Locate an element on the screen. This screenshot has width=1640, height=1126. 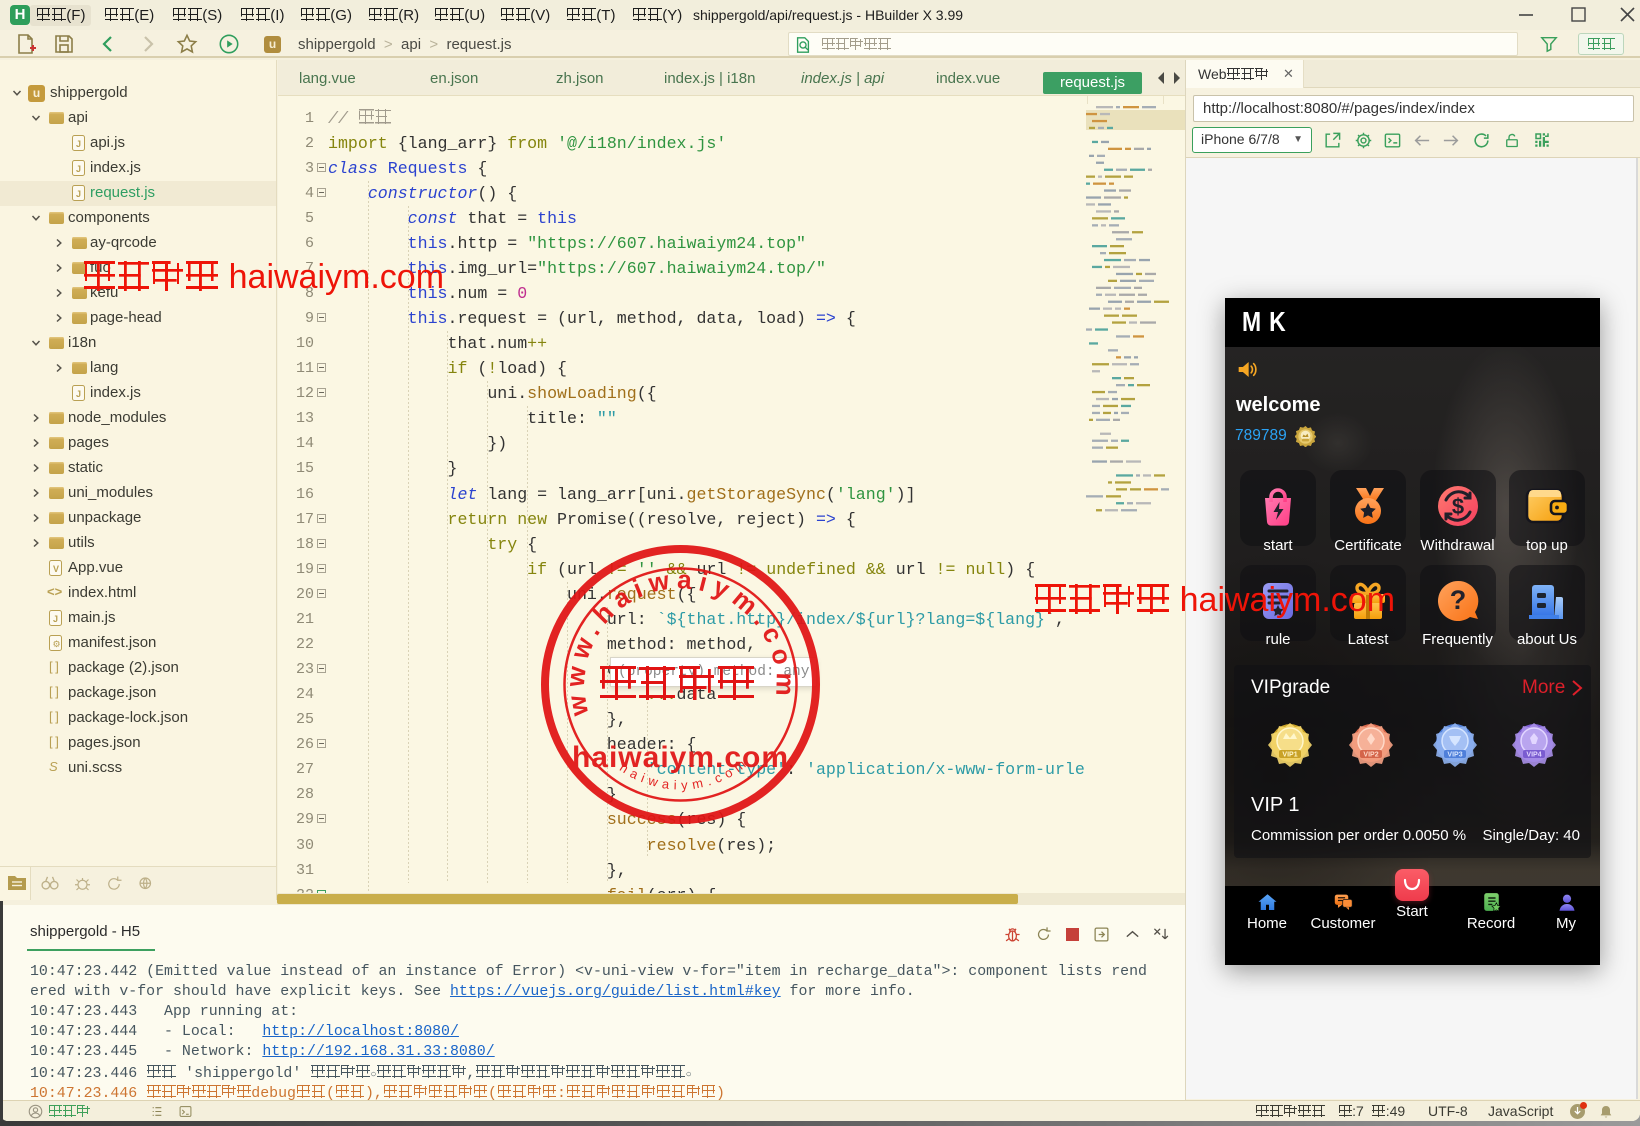
svg-text: haiwaiym.com is located at coordinates (680, 757).